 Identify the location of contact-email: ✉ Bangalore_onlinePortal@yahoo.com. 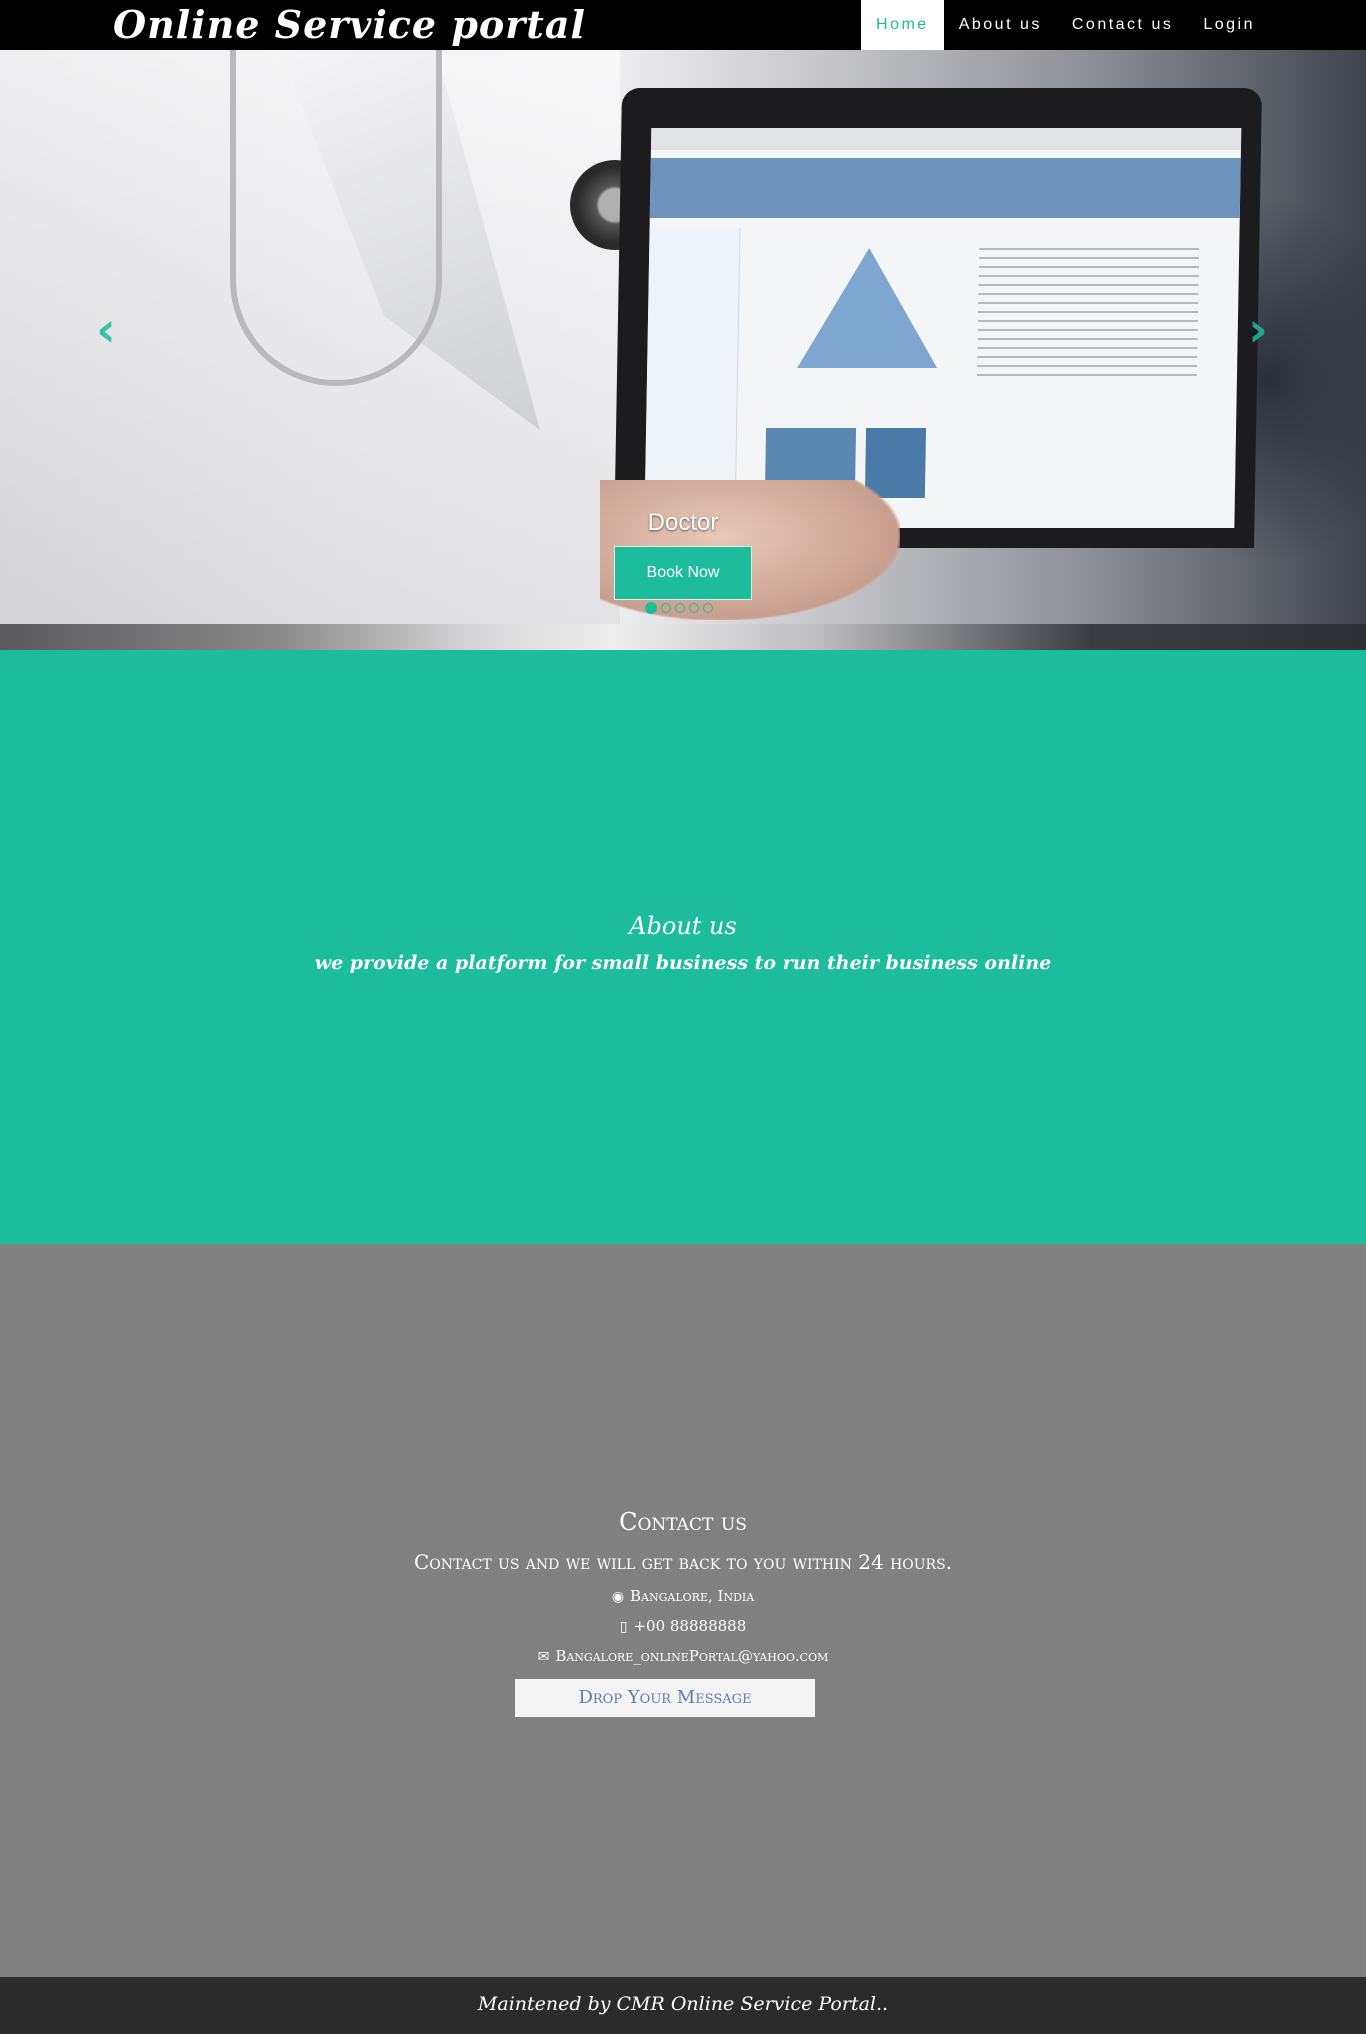
(683, 1656).